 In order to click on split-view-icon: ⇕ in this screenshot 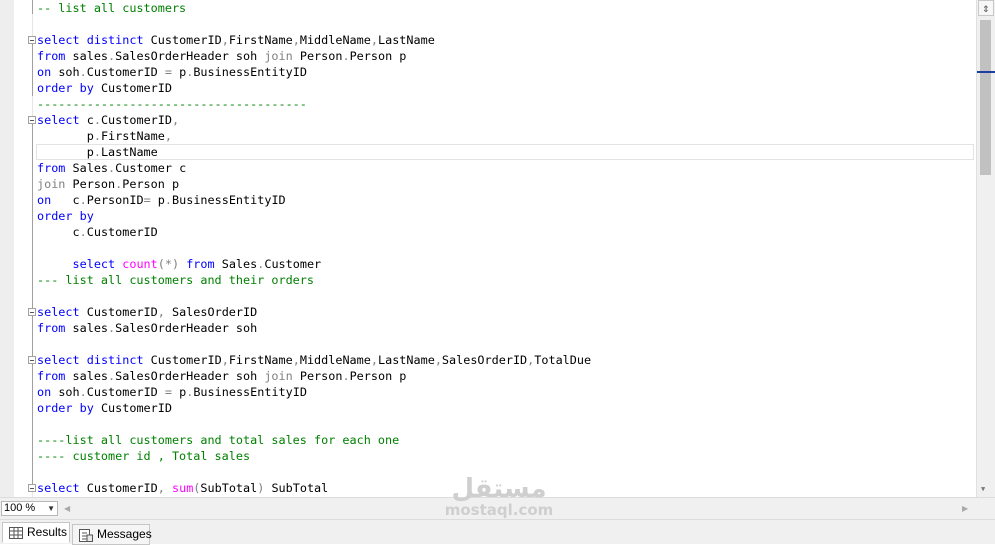, I will do `click(986, 8)`.